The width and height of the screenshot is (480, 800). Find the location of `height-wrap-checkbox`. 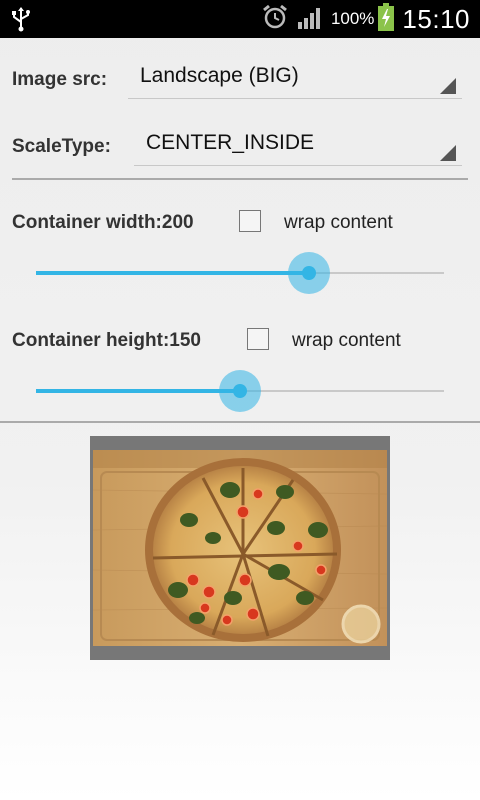

height-wrap-checkbox is located at coordinates (258, 339).